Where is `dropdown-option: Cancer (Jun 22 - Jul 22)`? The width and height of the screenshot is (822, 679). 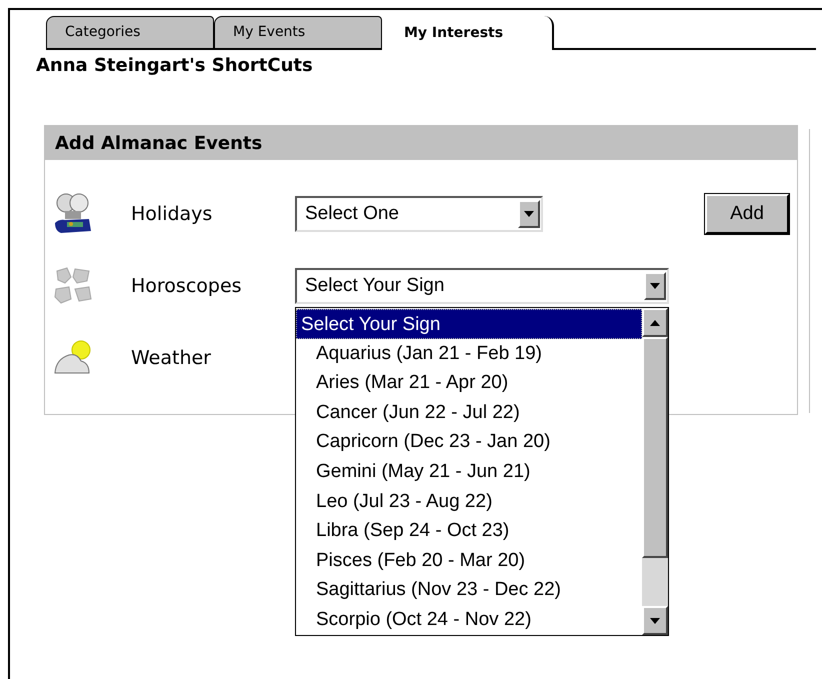
dropdown-option: Cancer (Jun 22 - Jul 22) is located at coordinates (469, 413).